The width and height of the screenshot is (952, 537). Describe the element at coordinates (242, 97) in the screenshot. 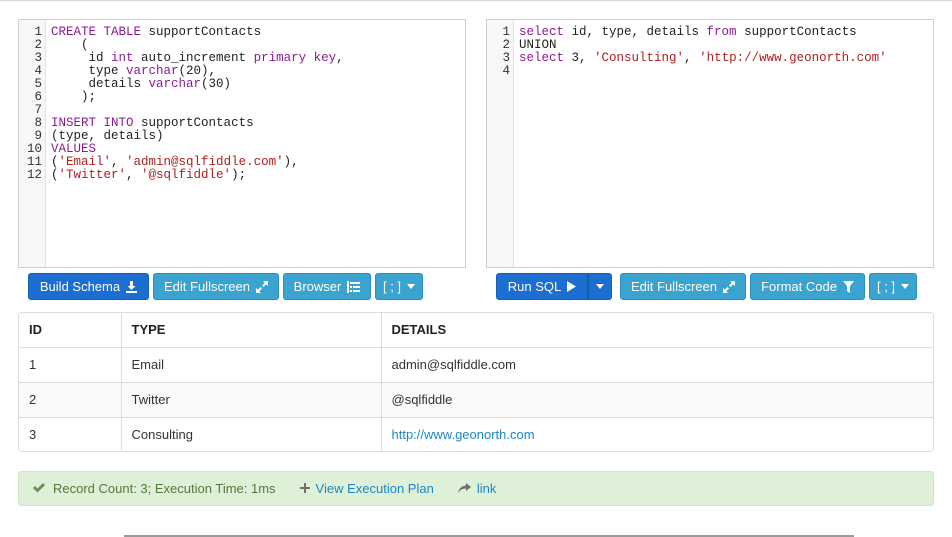

I see `code-line: 6 );` at that location.